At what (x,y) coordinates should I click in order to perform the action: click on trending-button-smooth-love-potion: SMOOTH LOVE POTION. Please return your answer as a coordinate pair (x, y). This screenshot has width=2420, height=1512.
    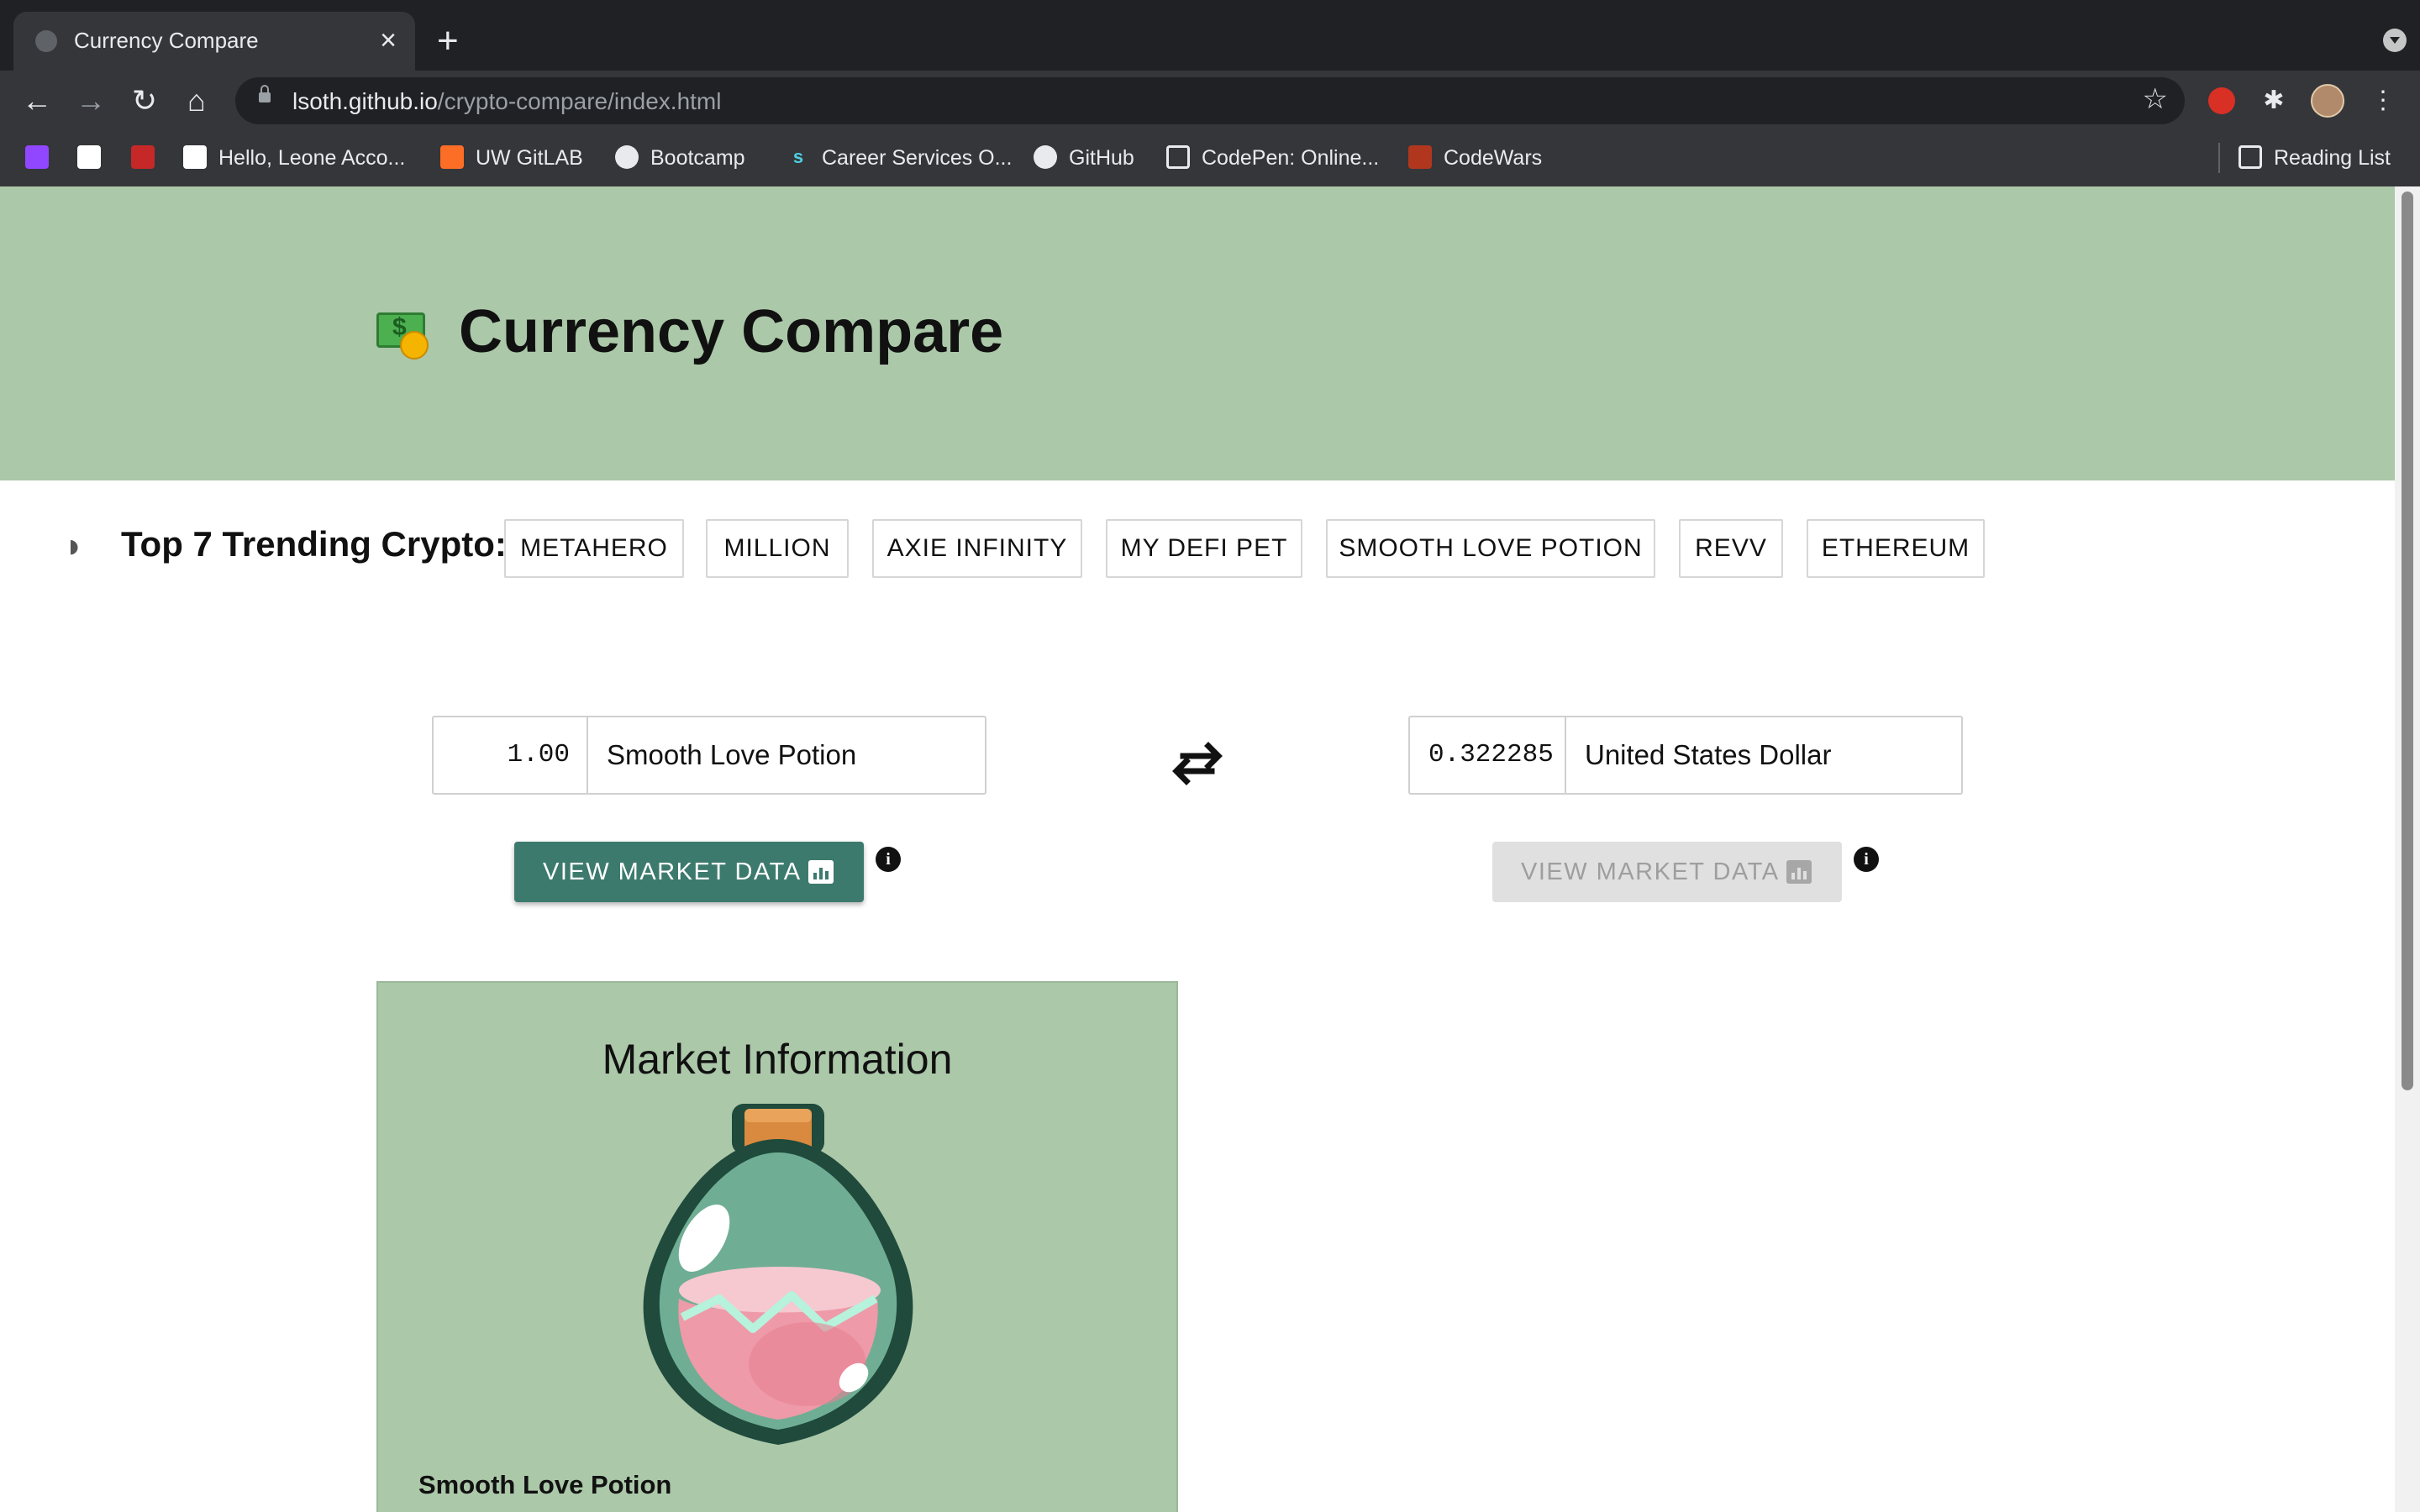
    Looking at the image, I should click on (1490, 548).